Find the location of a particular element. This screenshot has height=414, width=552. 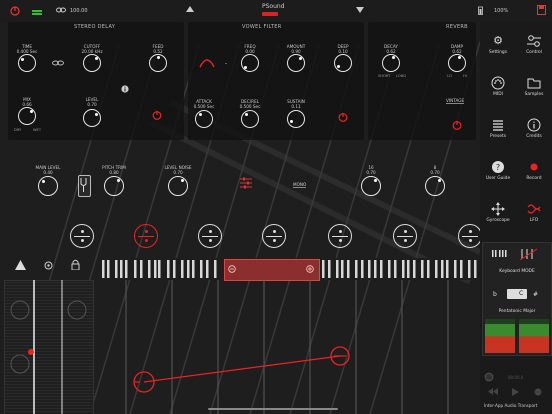

filter-dash: - is located at coordinates (226, 63).